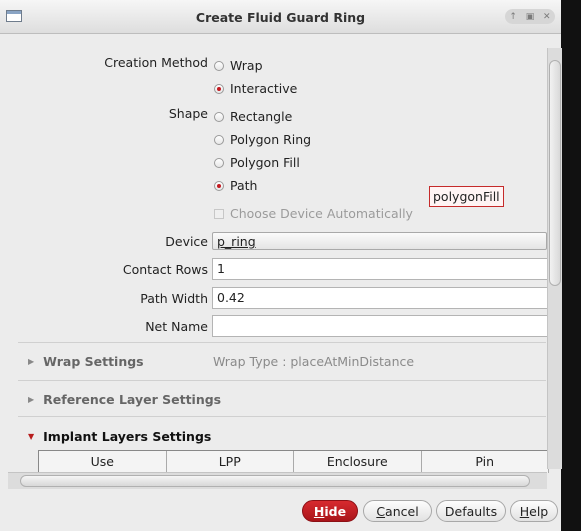  I want to click on wrap-settings-header: ▶ Wrap Settings, so click(86, 361).